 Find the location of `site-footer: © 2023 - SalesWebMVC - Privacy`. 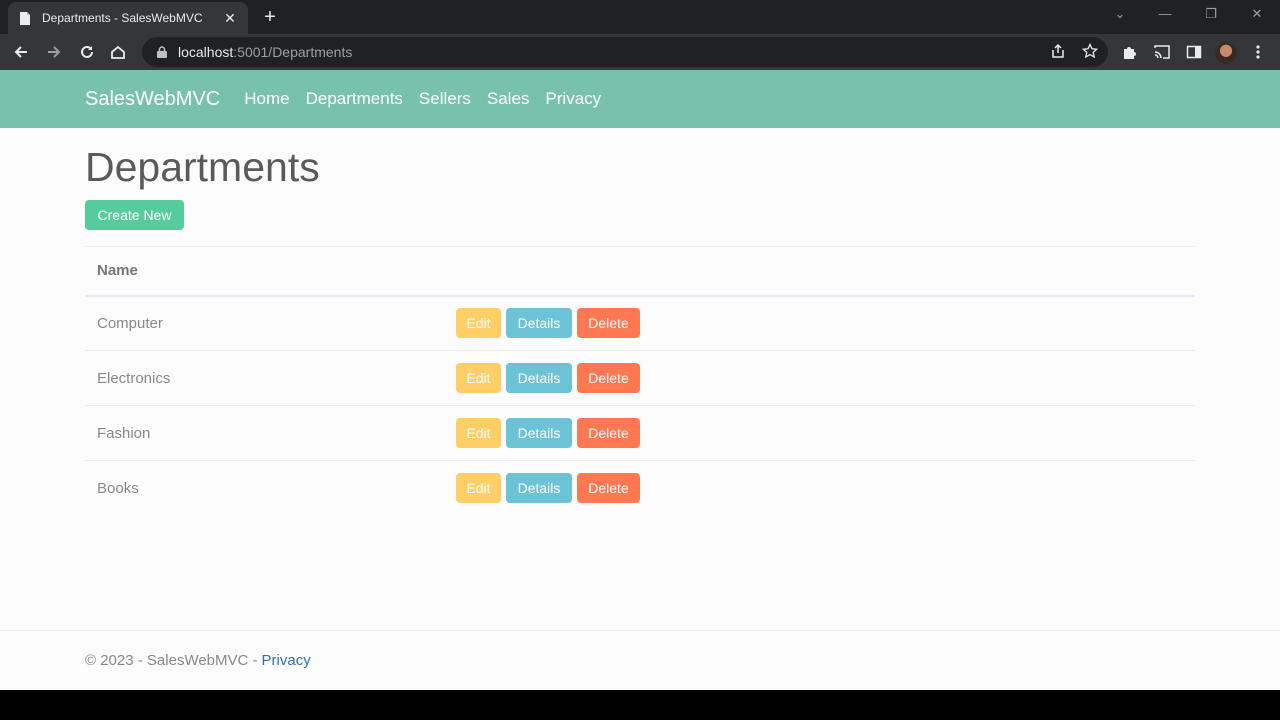

site-footer: © 2023 - SalesWebMVC - Privacy is located at coordinates (640, 660).